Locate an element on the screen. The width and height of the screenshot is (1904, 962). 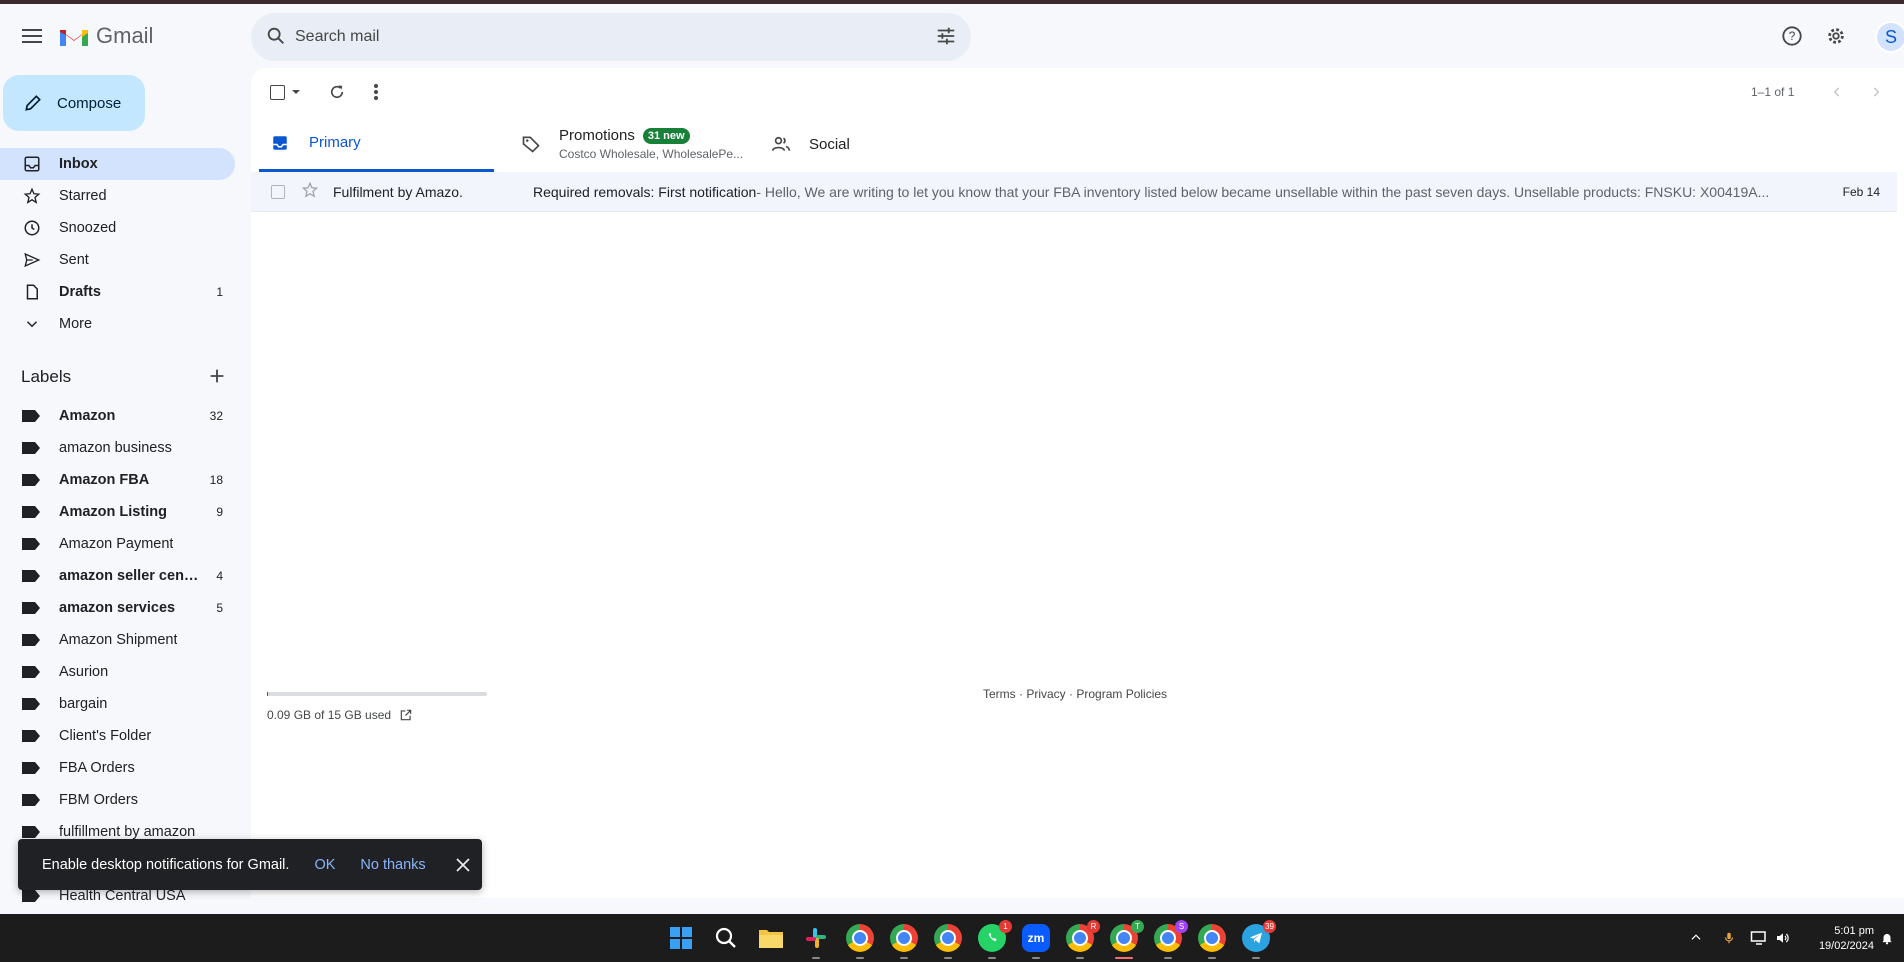
tab-label: Primary is located at coordinates (335, 142).